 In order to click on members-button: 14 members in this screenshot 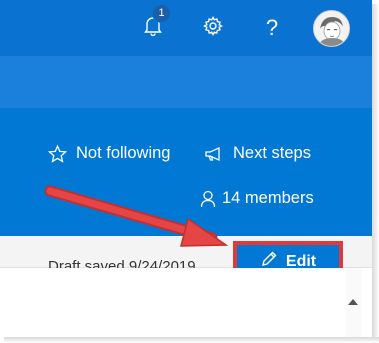, I will do `click(257, 198)`.